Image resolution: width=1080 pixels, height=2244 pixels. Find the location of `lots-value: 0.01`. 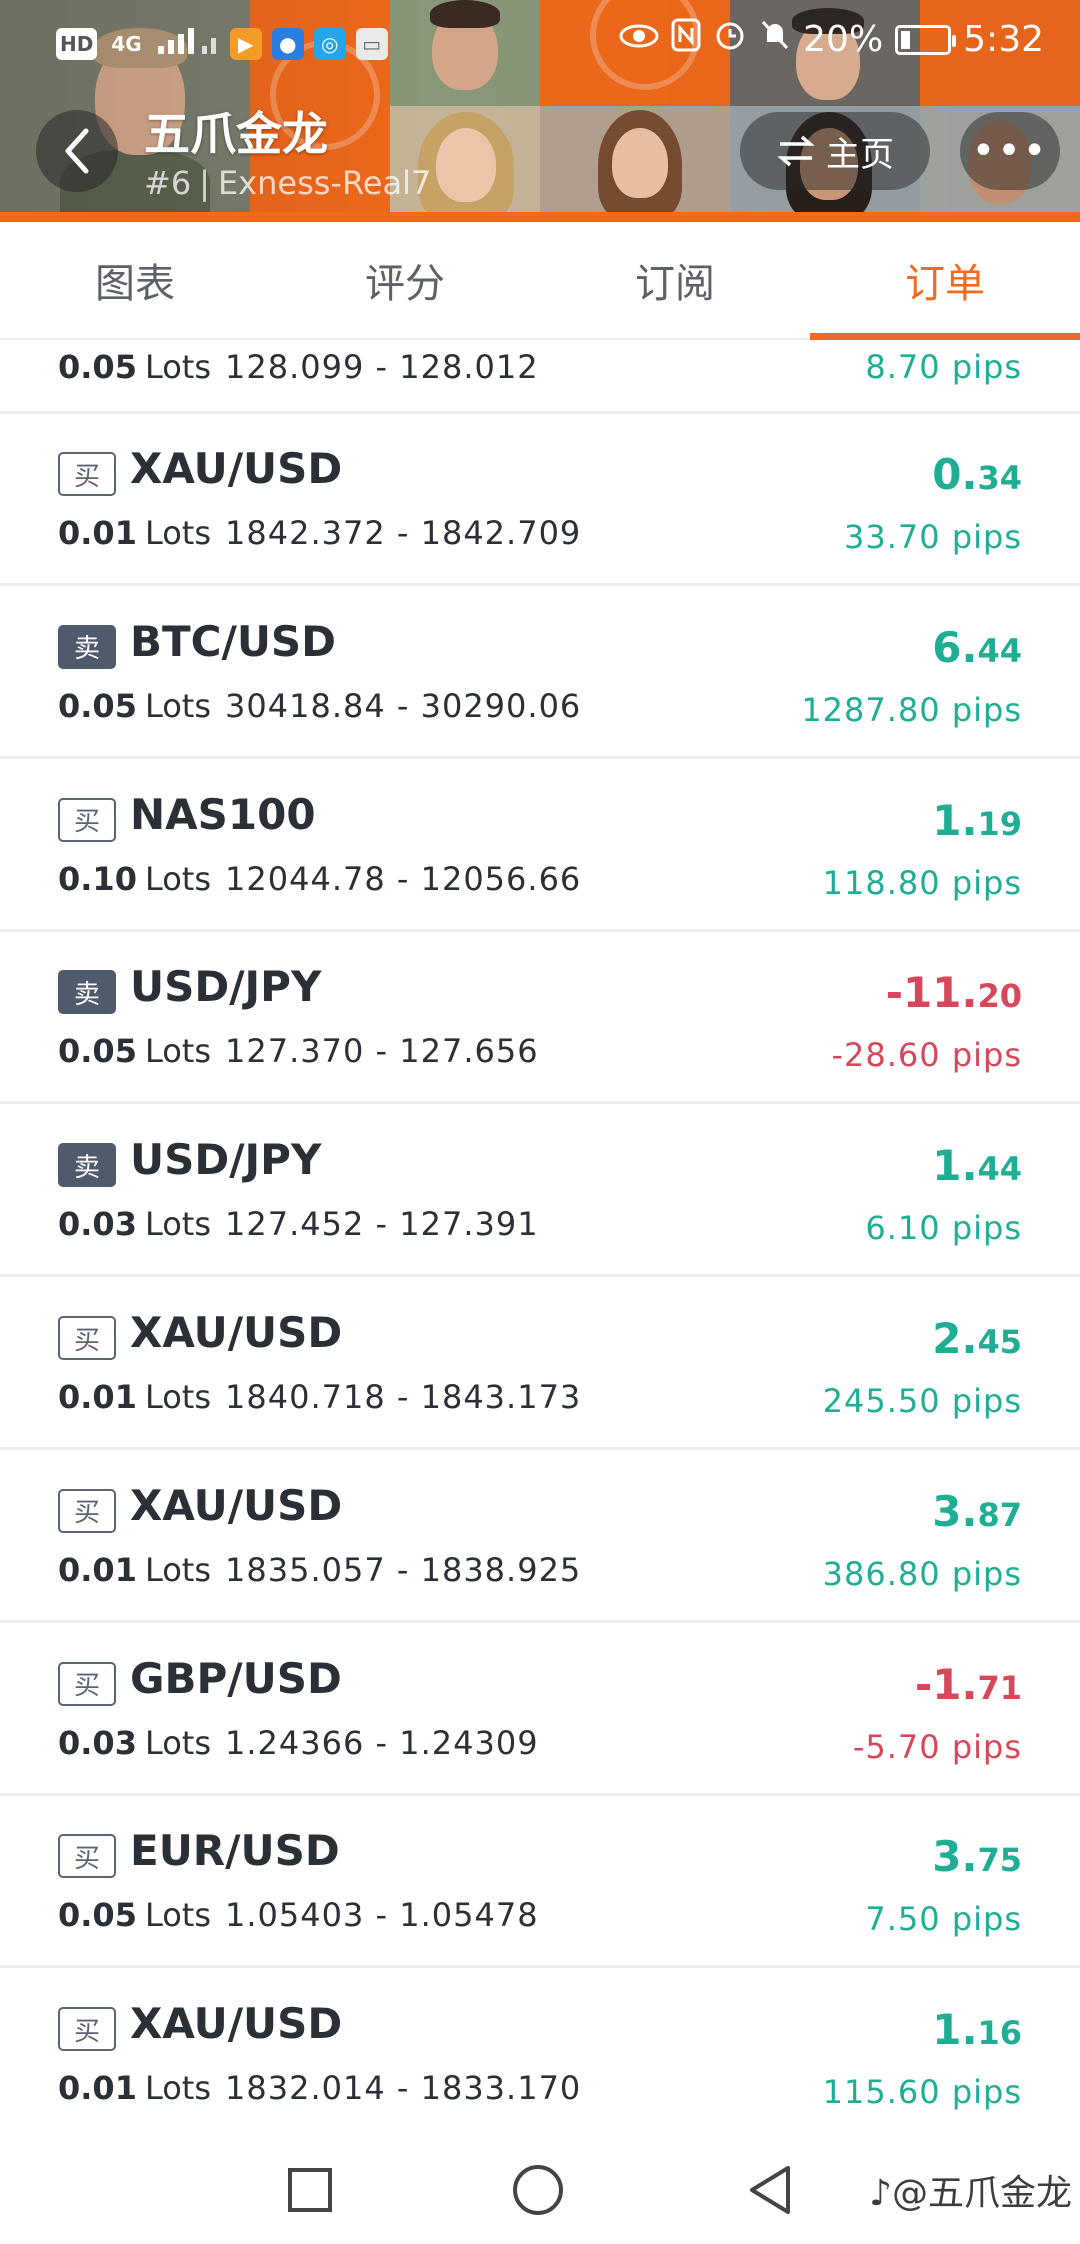

lots-value: 0.01 is located at coordinates (97, 533).